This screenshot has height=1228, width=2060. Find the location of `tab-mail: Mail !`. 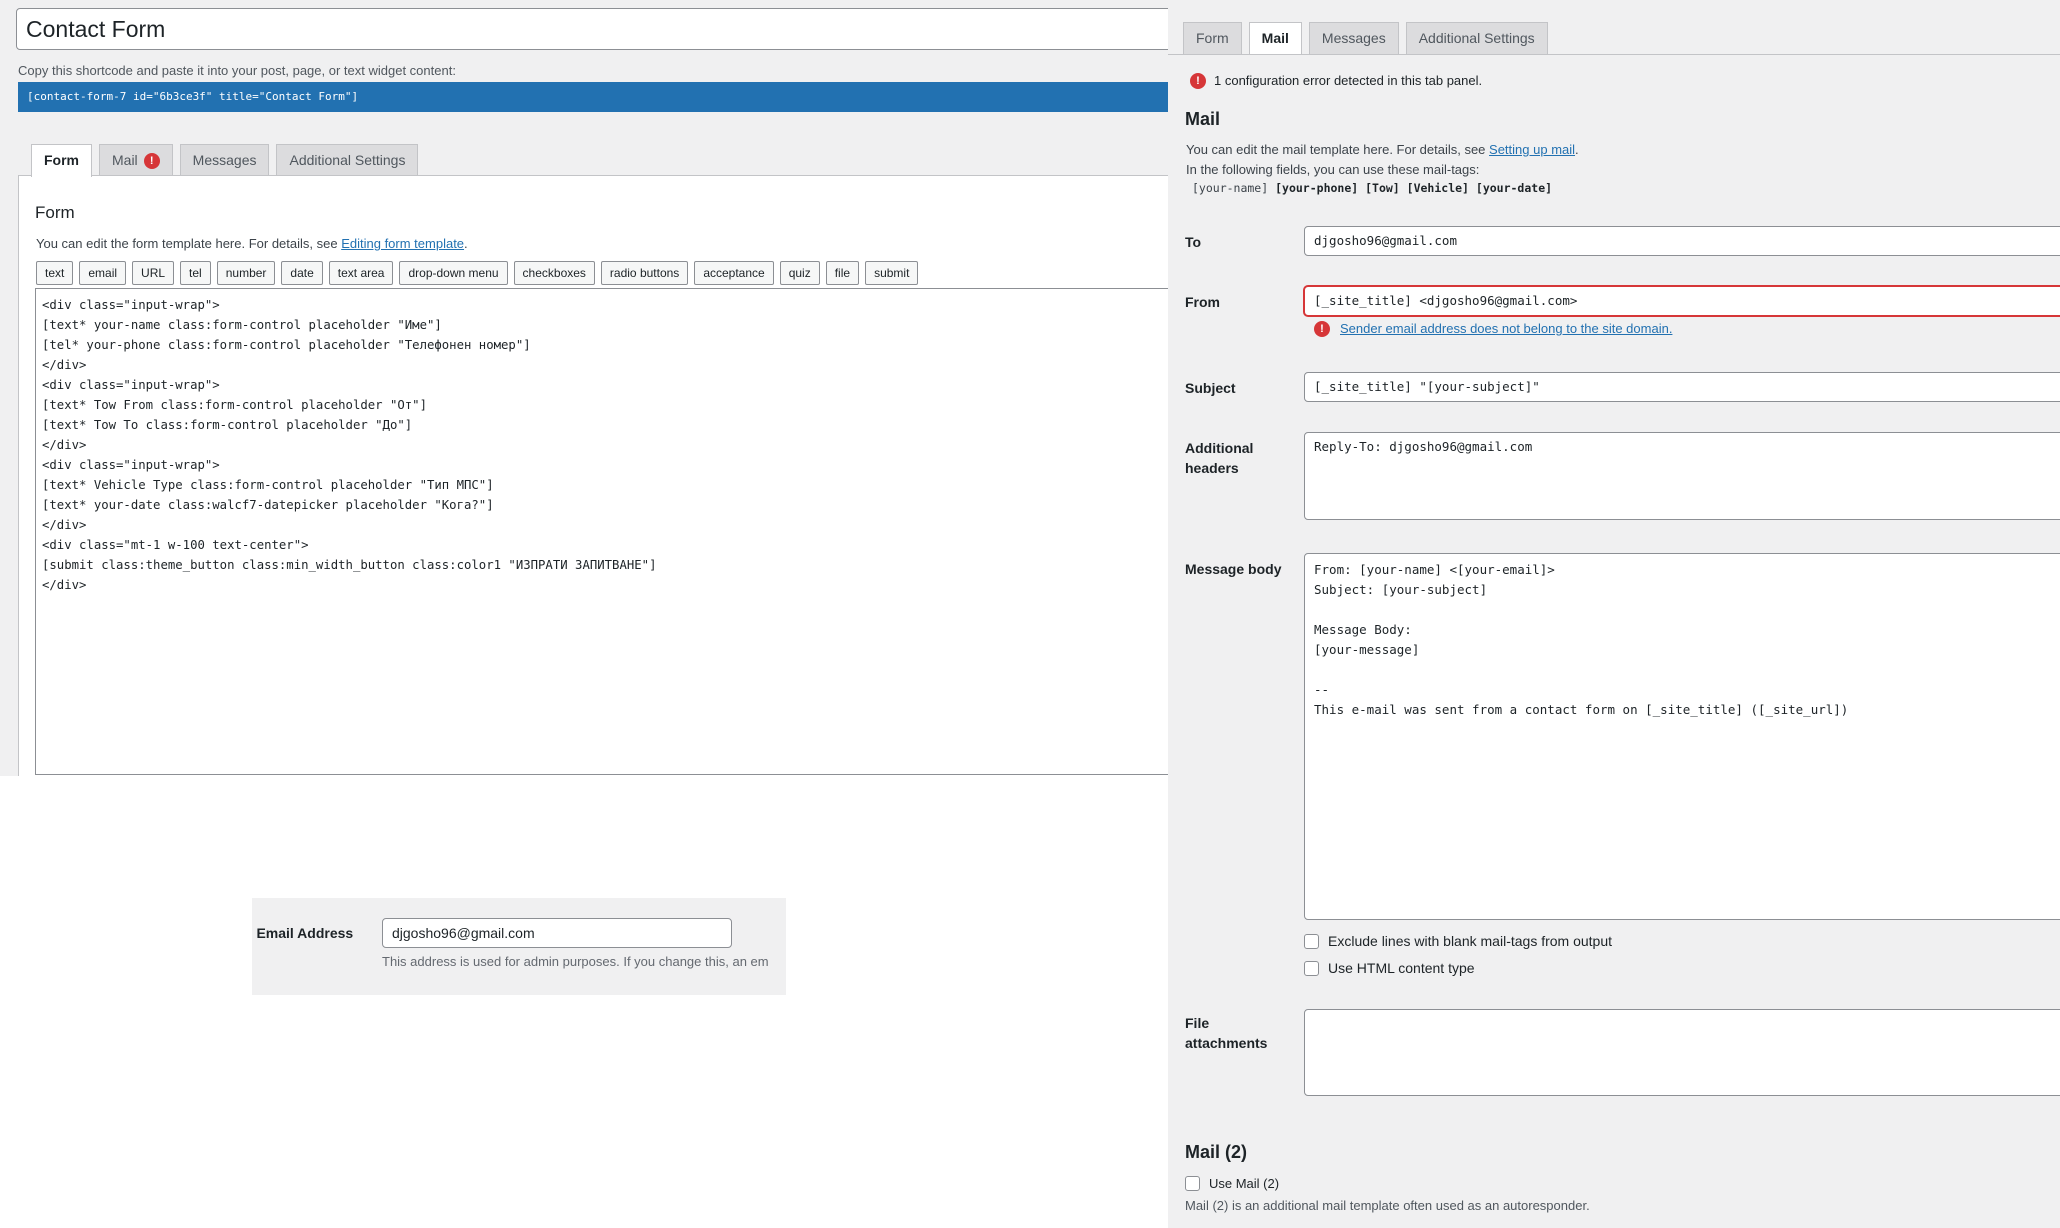

tab-mail: Mail ! is located at coordinates (136, 160).